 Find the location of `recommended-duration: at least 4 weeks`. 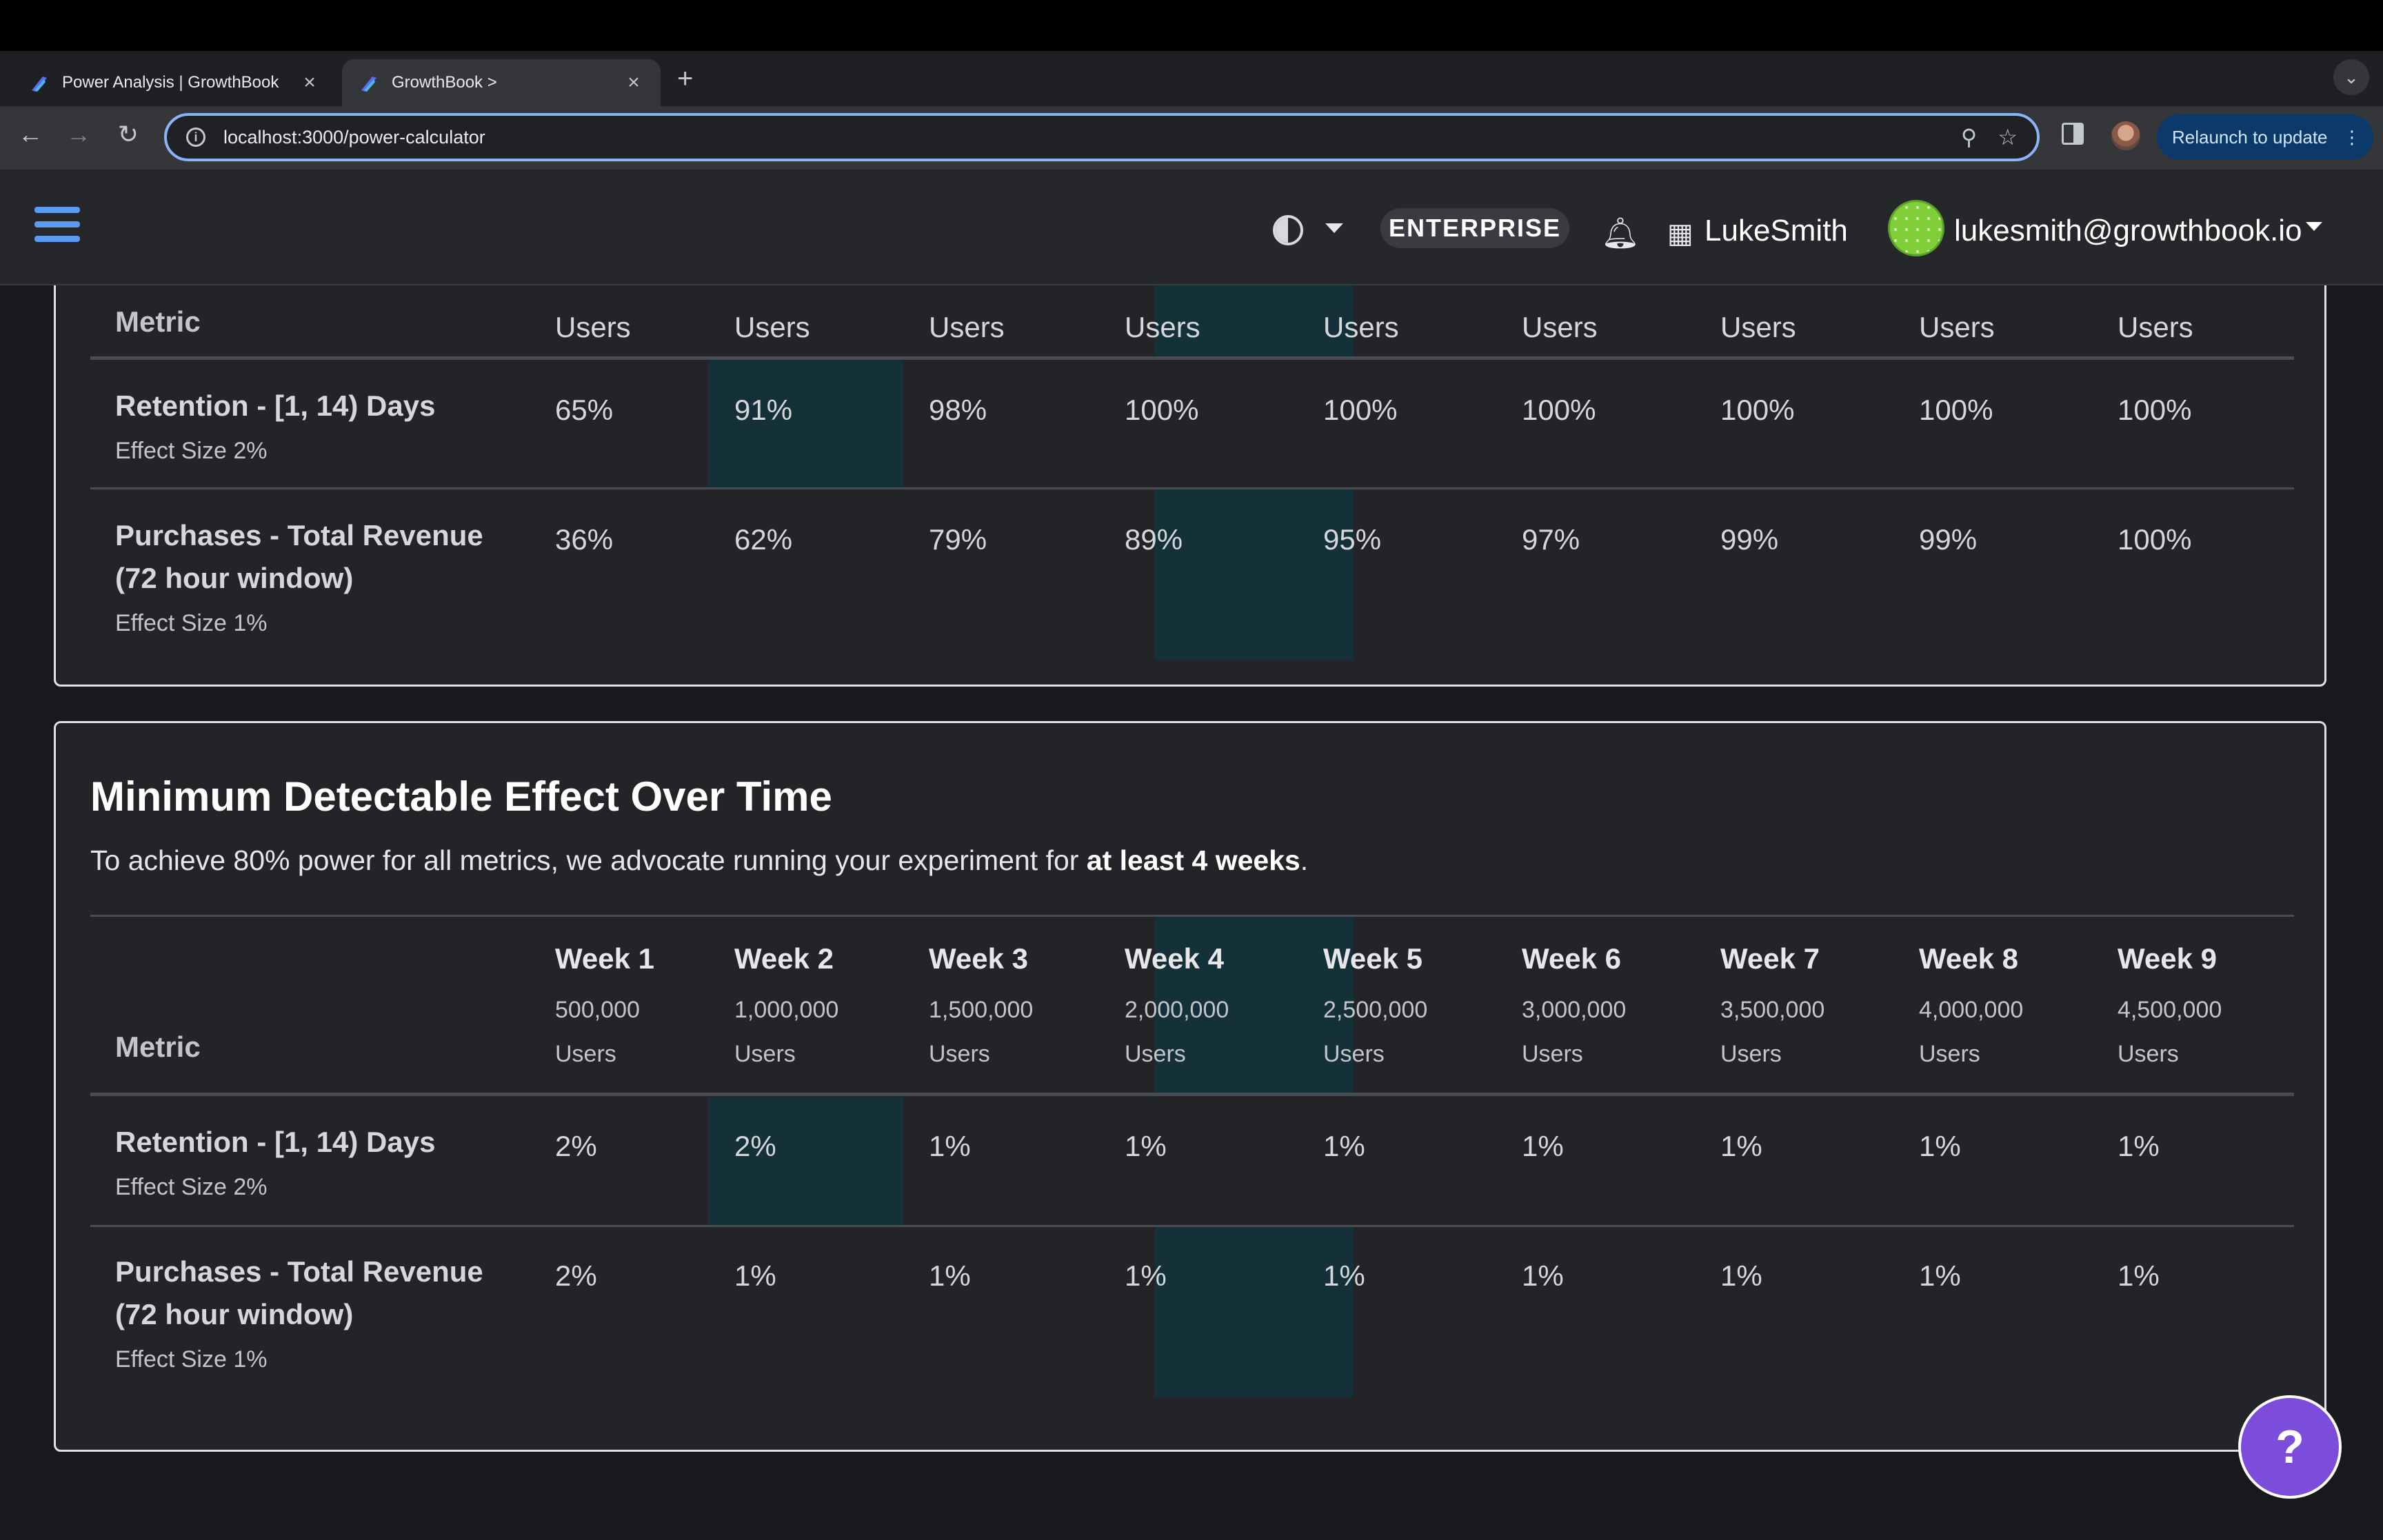

recommended-duration: at least 4 weeks is located at coordinates (1193, 860).